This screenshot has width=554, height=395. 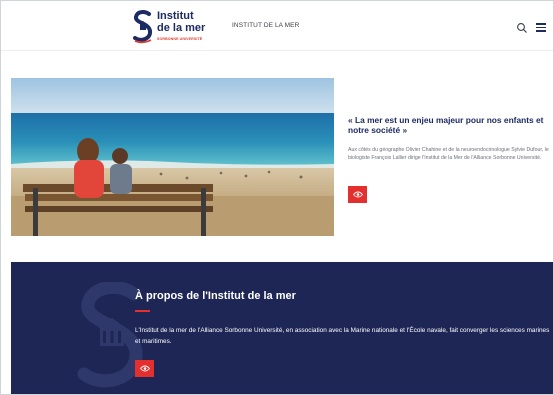 I want to click on logo-title-line1: Institut, so click(x=175, y=16).